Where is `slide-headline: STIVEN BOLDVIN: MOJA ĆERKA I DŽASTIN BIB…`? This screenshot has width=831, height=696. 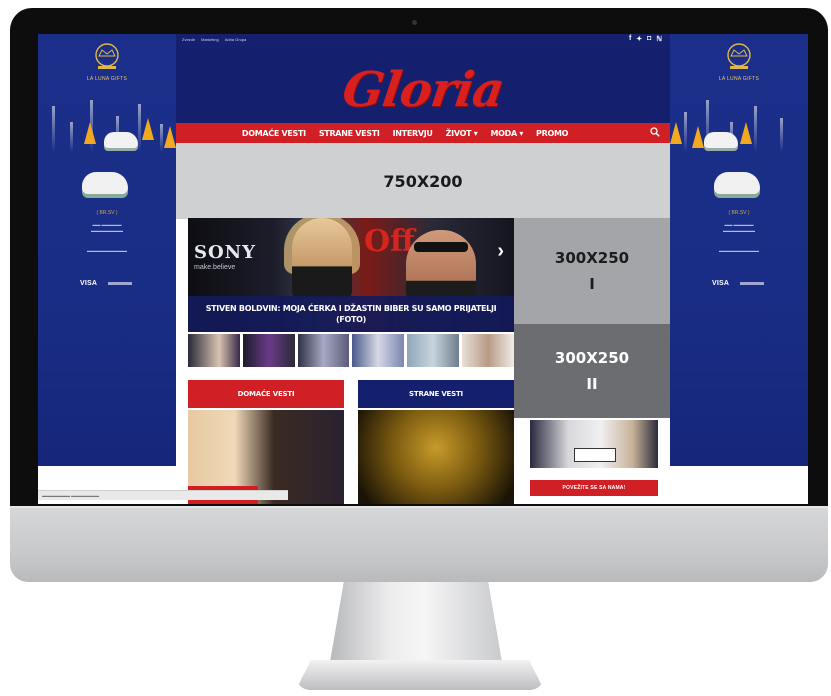
slide-headline: STIVEN BOLDVIN: MOJA ĆERKA I DŽASTIN BIB… is located at coordinates (351, 314).